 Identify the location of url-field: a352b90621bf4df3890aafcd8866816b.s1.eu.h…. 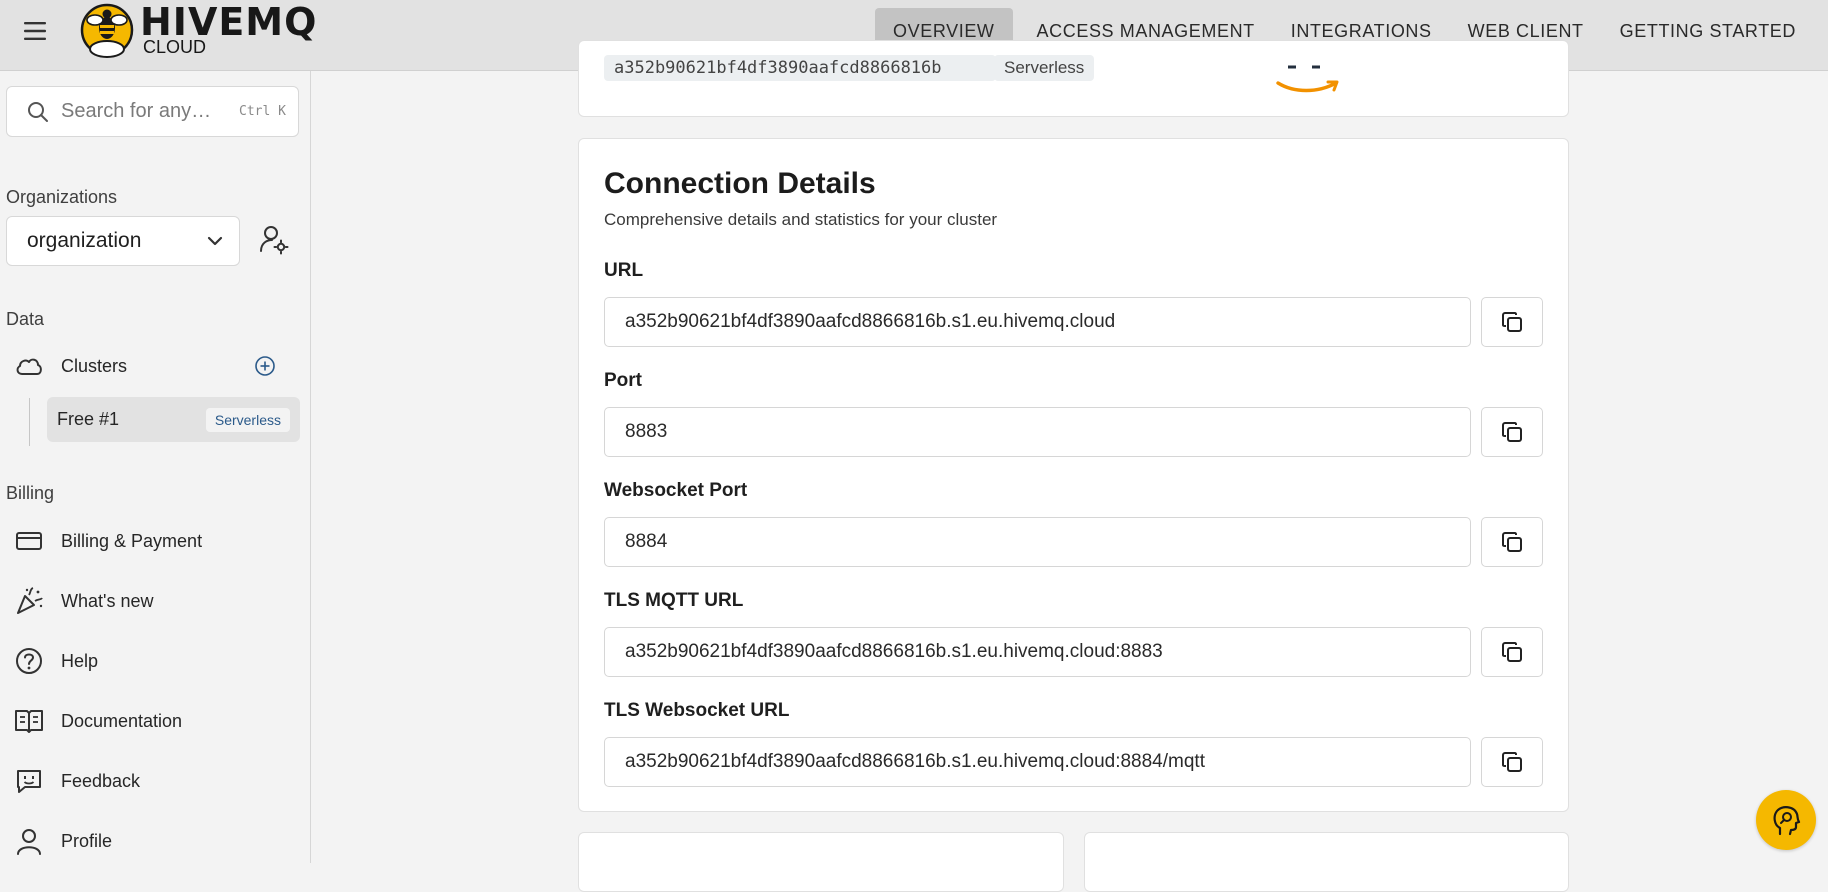
(1037, 322).